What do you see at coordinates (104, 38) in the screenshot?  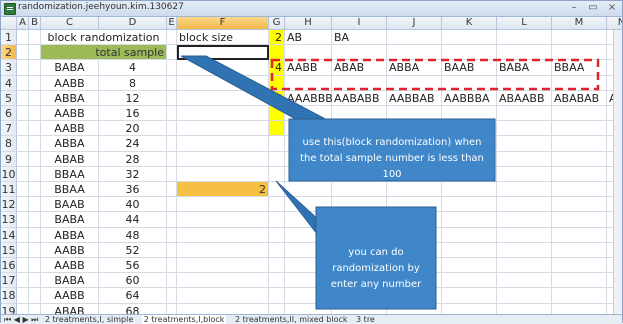 I see `header-cell-block-randomization: block randomization` at bounding box center [104, 38].